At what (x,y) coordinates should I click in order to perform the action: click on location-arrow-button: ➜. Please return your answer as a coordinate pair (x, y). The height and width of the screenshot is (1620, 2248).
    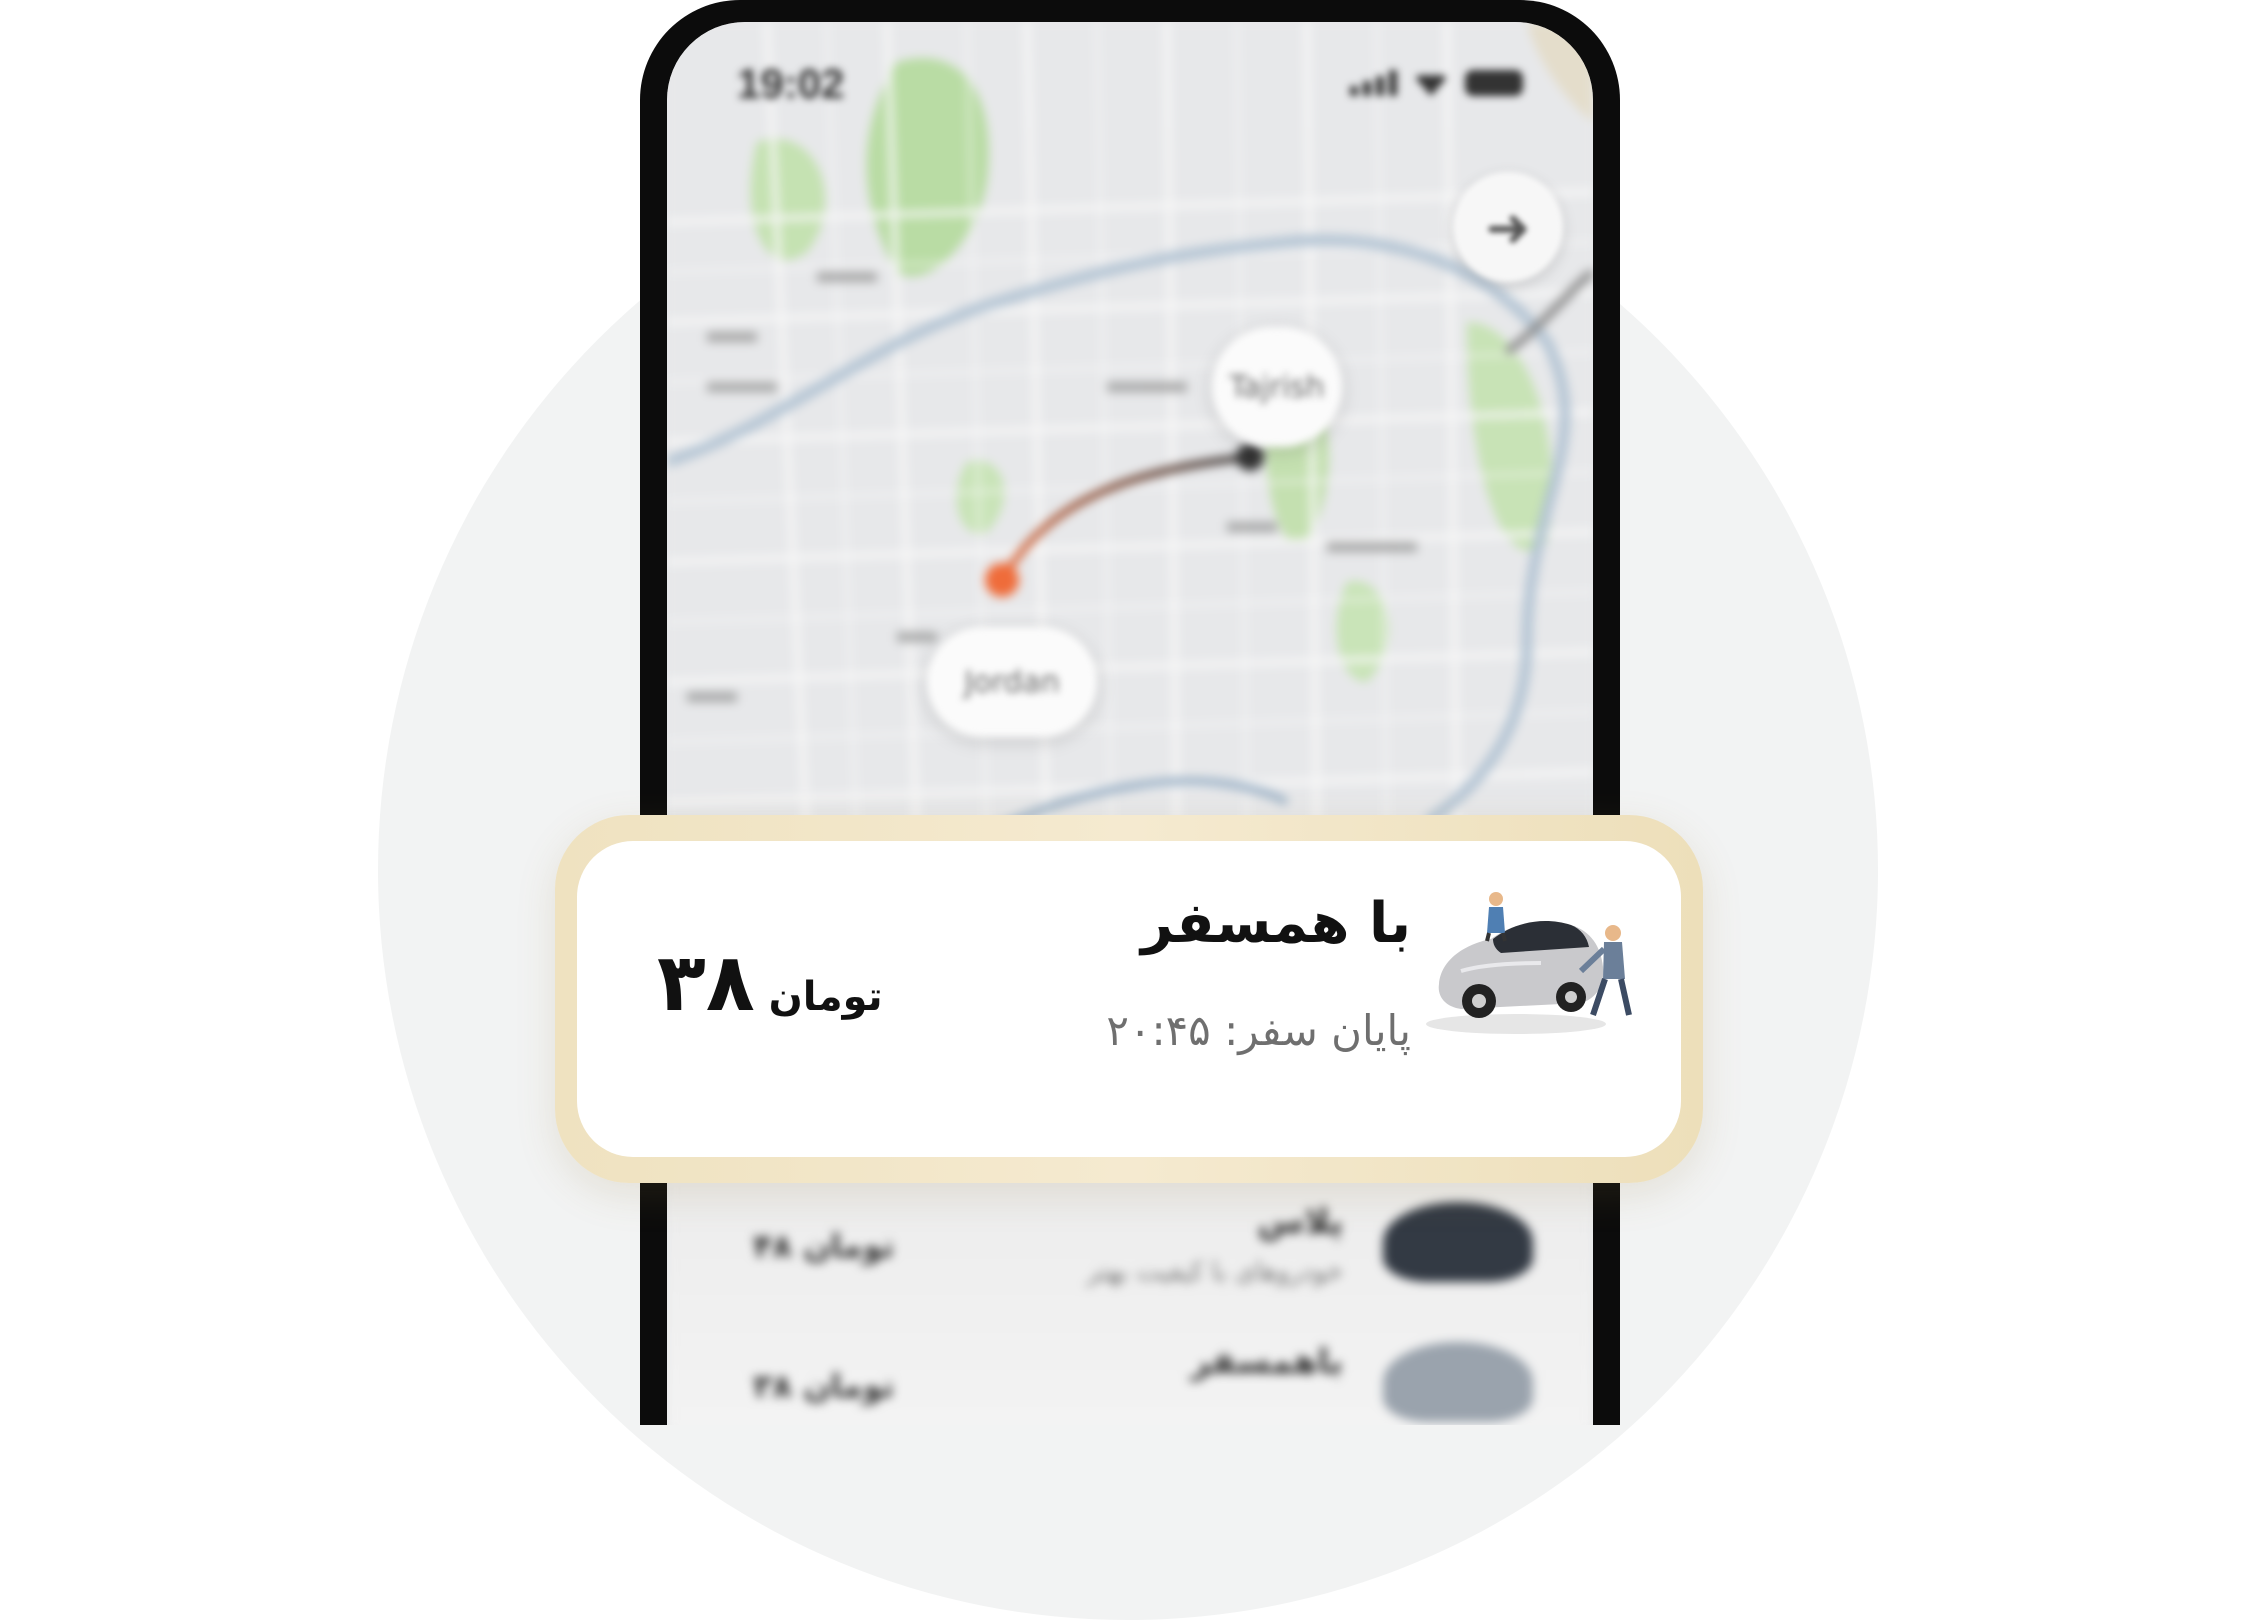
    Looking at the image, I should click on (1508, 227).